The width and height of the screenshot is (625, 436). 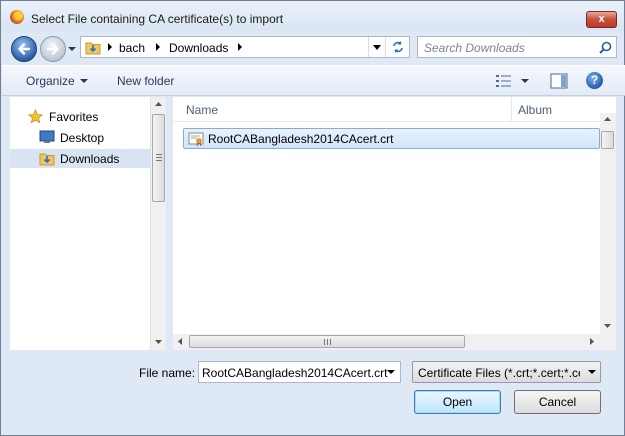 I want to click on file-list-vertical-scrollbar, so click(x=608, y=223).